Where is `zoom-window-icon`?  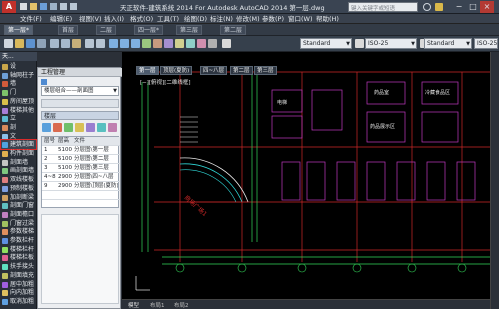 zoom-window-icon is located at coordinates (135, 43).